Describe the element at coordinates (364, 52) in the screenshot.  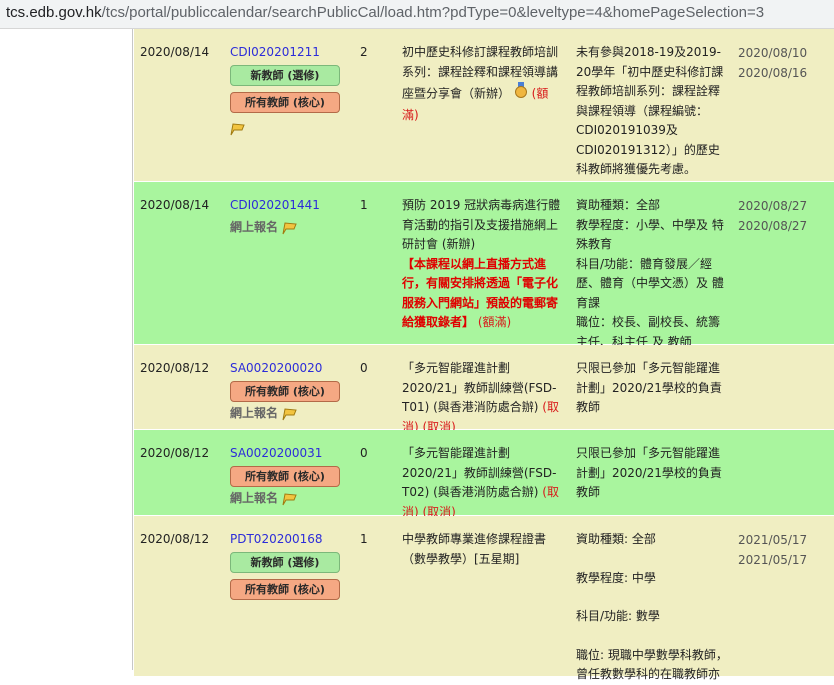
I see `row-count: 2` at that location.